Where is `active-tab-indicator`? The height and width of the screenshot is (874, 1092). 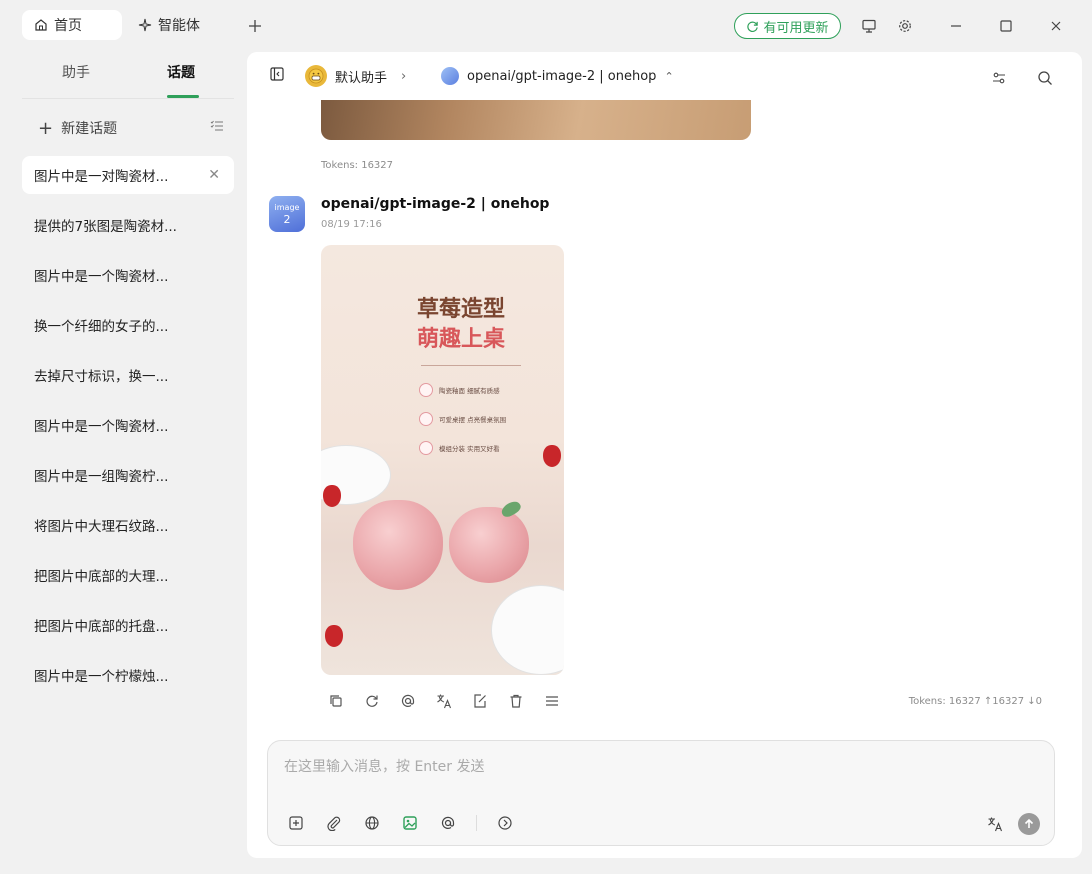
active-tab-indicator is located at coordinates (183, 96).